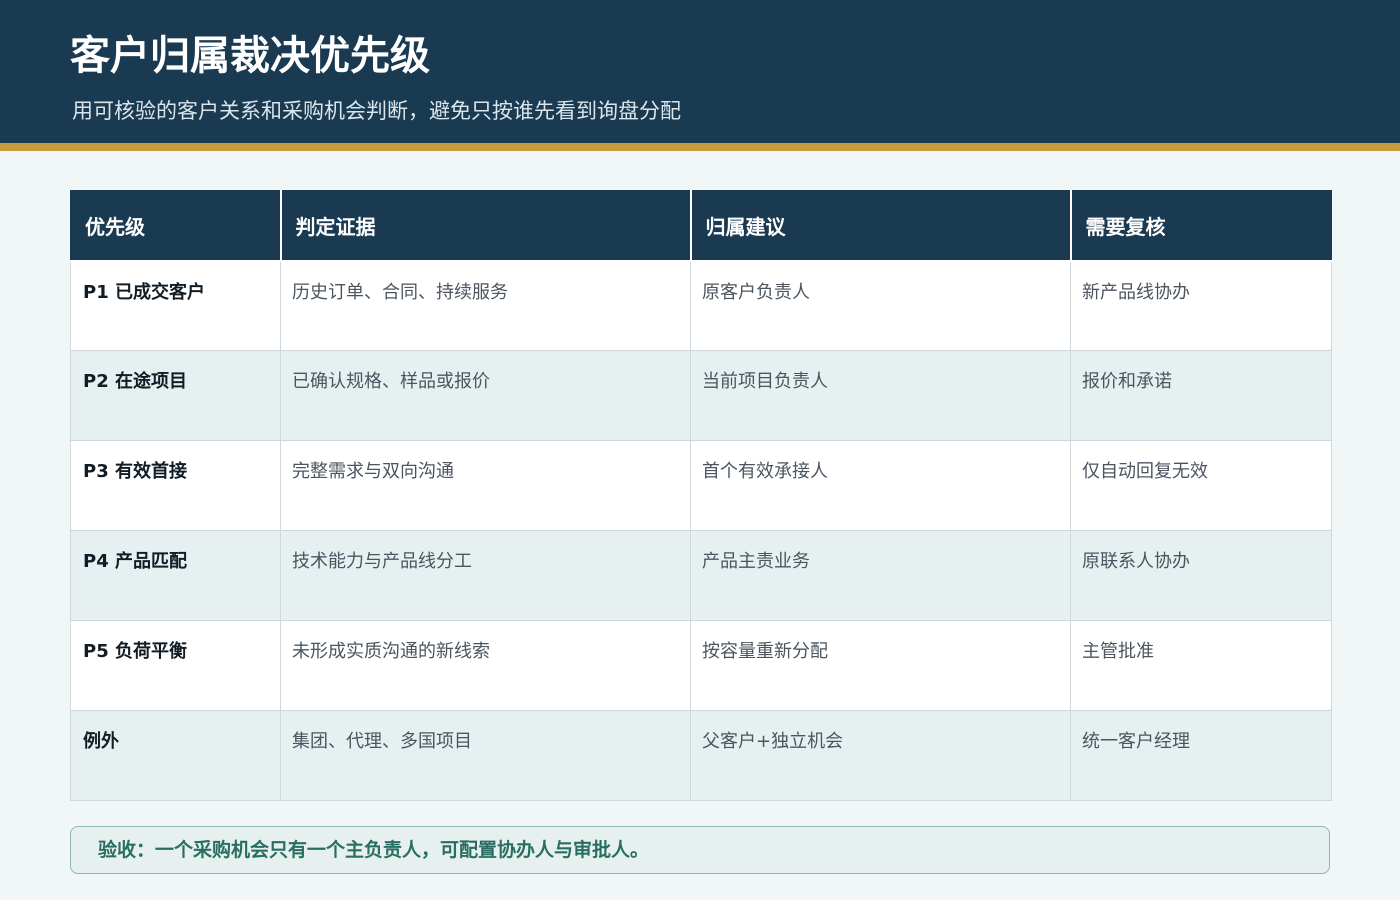 This screenshot has width=1400, height=900. What do you see at coordinates (1201, 665) in the screenshot?
I see `review-cell: 主管批准` at bounding box center [1201, 665].